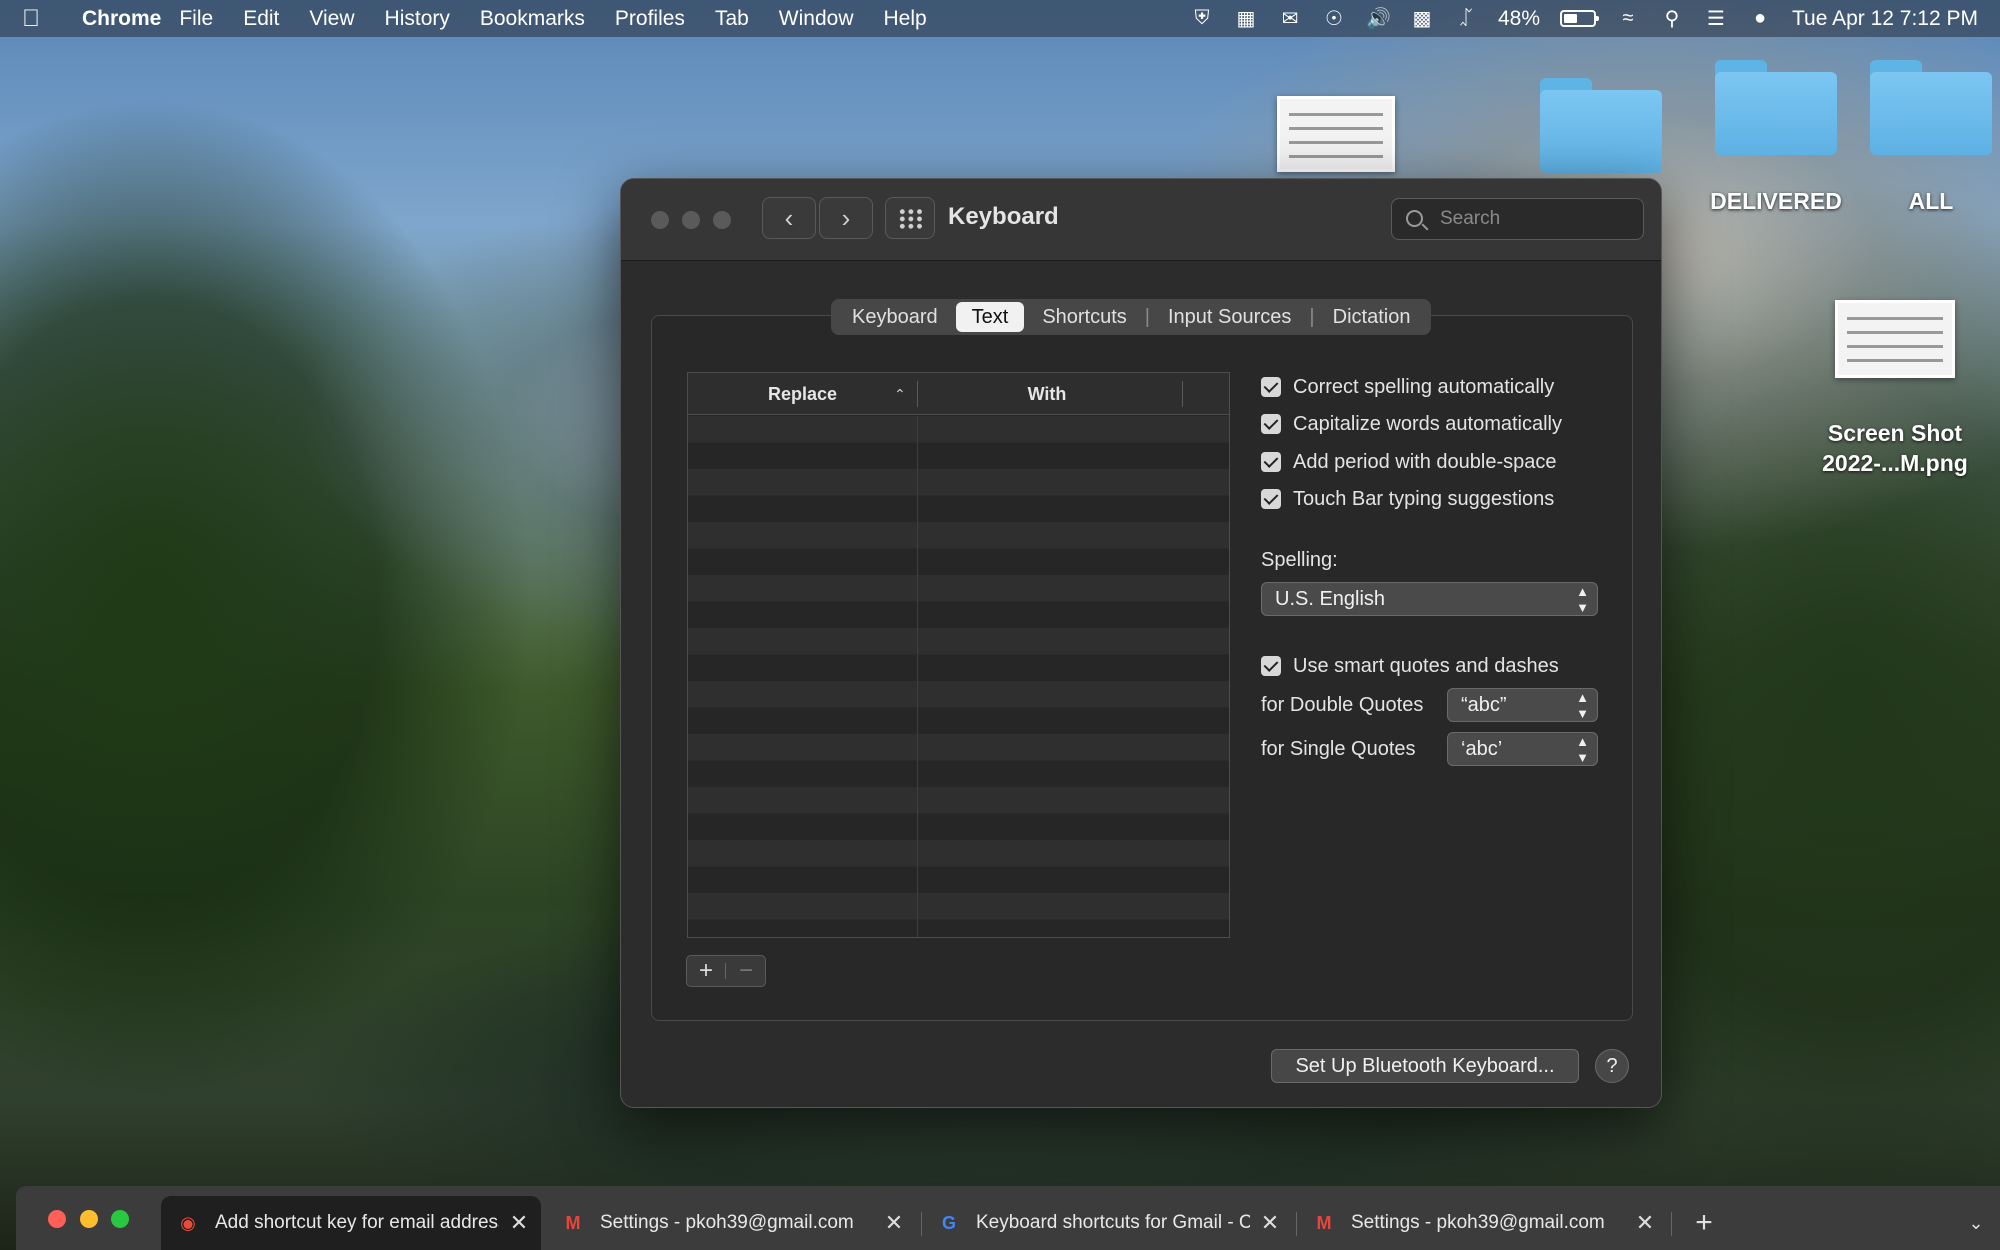 This screenshot has width=2000, height=1250. Describe the element at coordinates (802, 394) in the screenshot. I see `column-header-replace: Replace` at that location.